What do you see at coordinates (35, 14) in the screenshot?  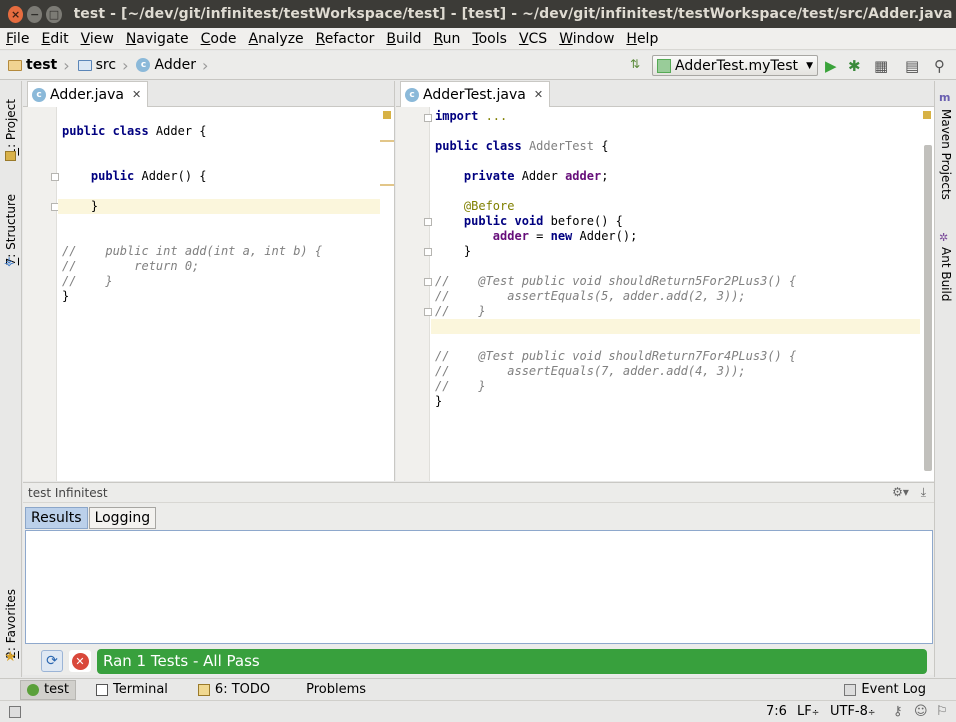 I see `minimize-window-button: −` at bounding box center [35, 14].